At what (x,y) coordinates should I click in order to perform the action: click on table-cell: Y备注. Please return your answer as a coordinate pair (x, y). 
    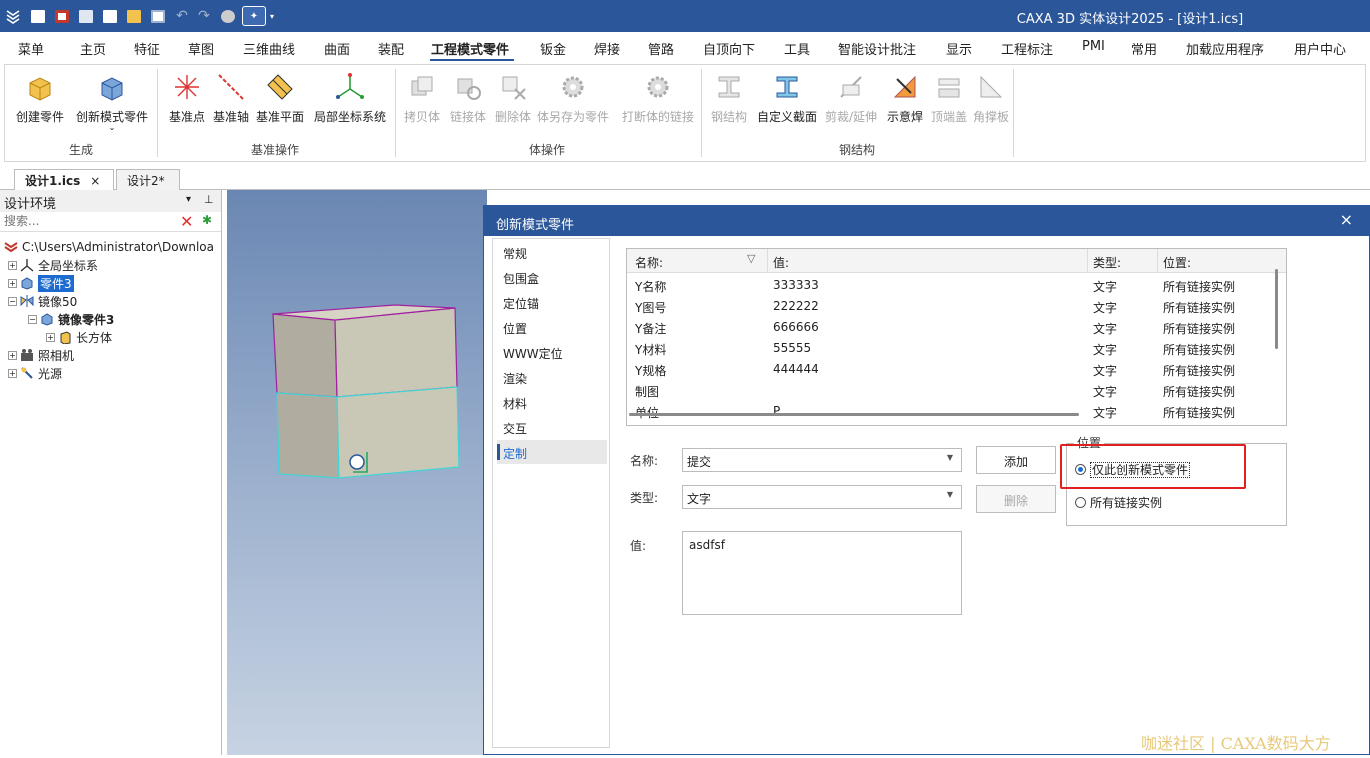
    Looking at the image, I should click on (650, 328).